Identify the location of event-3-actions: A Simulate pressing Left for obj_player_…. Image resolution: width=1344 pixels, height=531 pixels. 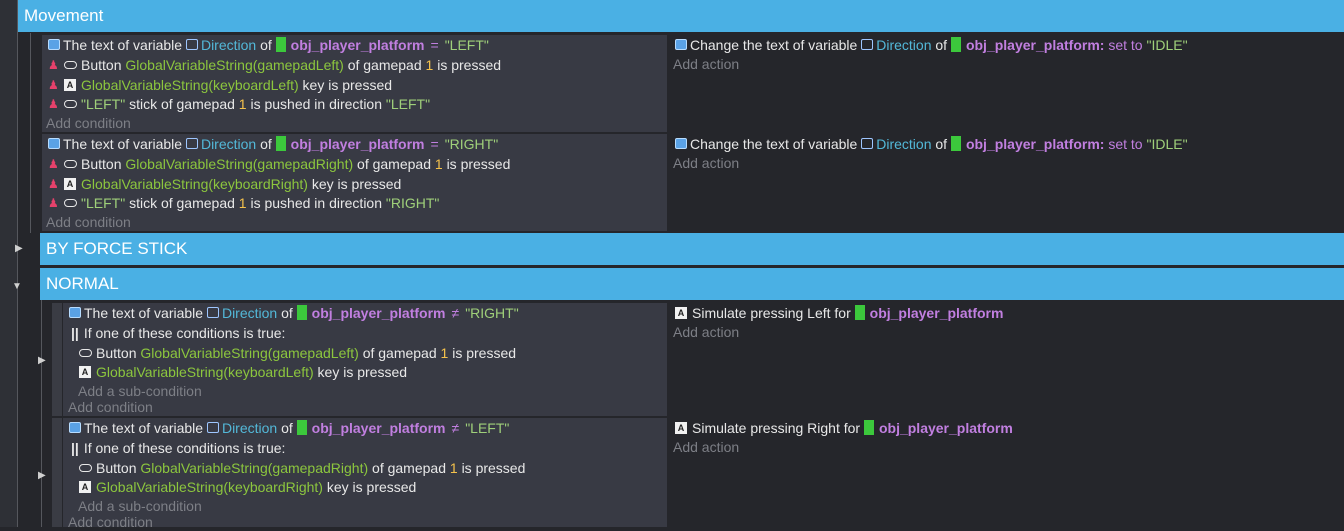
(1006, 359).